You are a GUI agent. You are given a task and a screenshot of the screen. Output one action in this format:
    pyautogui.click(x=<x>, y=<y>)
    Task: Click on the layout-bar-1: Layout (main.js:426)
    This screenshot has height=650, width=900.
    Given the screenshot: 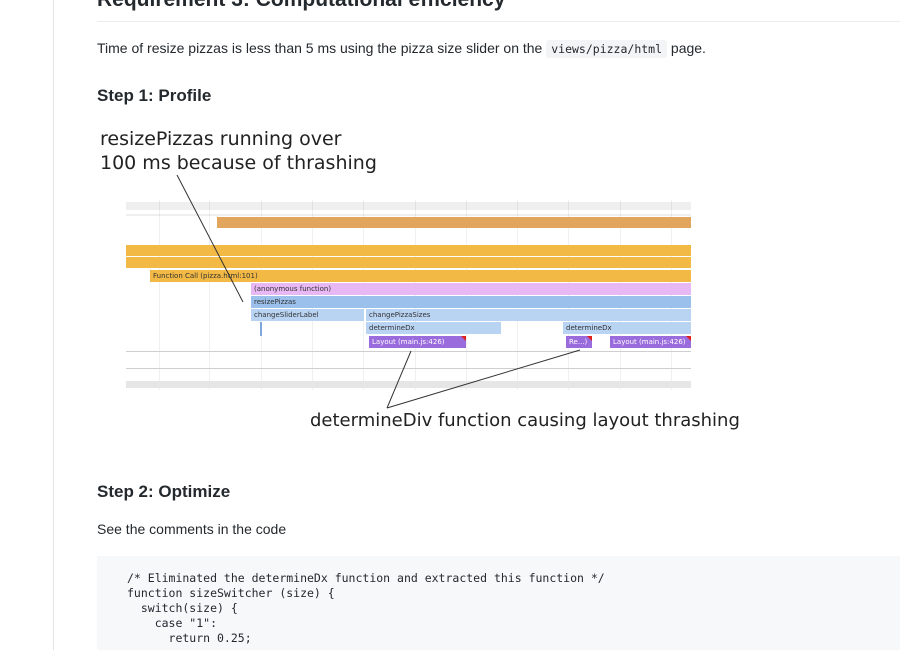 What is the action you would take?
    pyautogui.click(x=417, y=342)
    